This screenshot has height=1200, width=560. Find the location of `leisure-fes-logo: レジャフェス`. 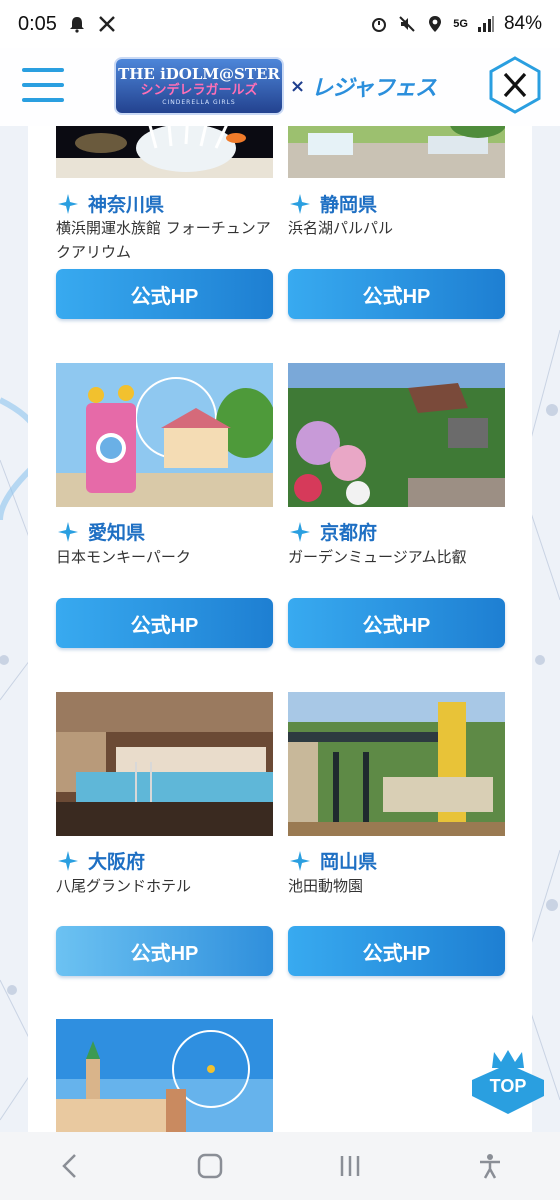

leisure-fes-logo: レジャフェス is located at coordinates (374, 88).